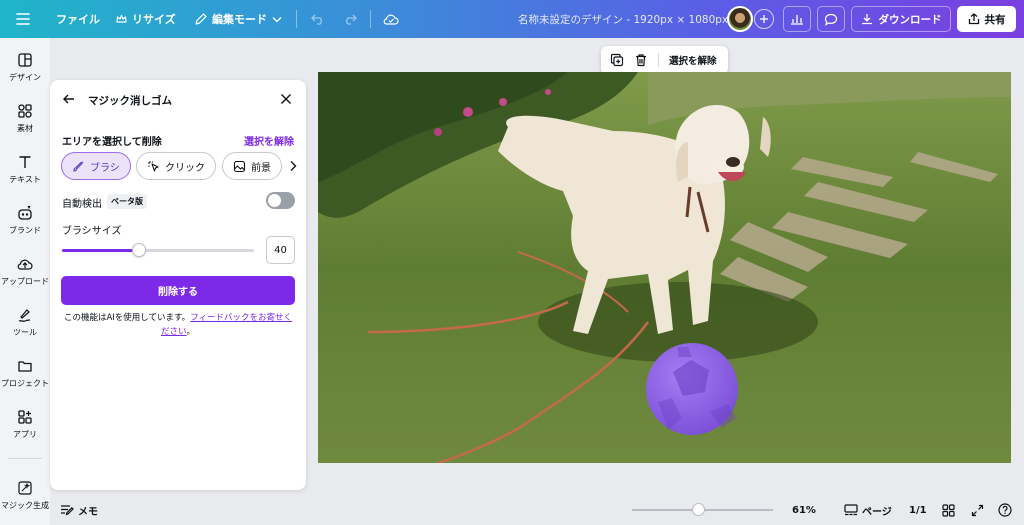  What do you see at coordinates (25, 212) in the screenshot?
I see `brand-icon` at bounding box center [25, 212].